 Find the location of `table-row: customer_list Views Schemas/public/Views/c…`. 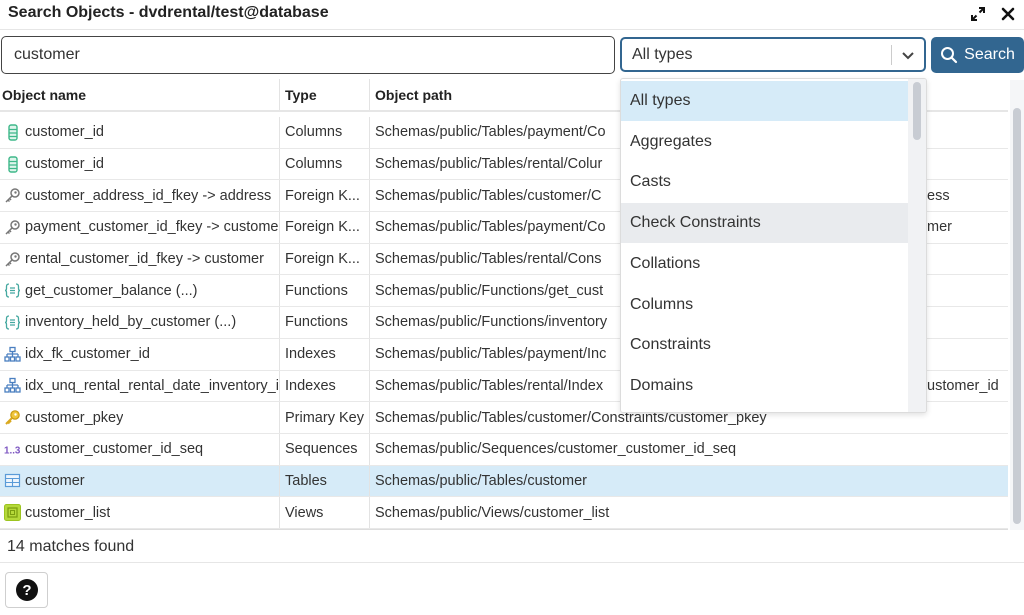

table-row: customer_list Views Schemas/public/Views/c… is located at coordinates (504, 513).